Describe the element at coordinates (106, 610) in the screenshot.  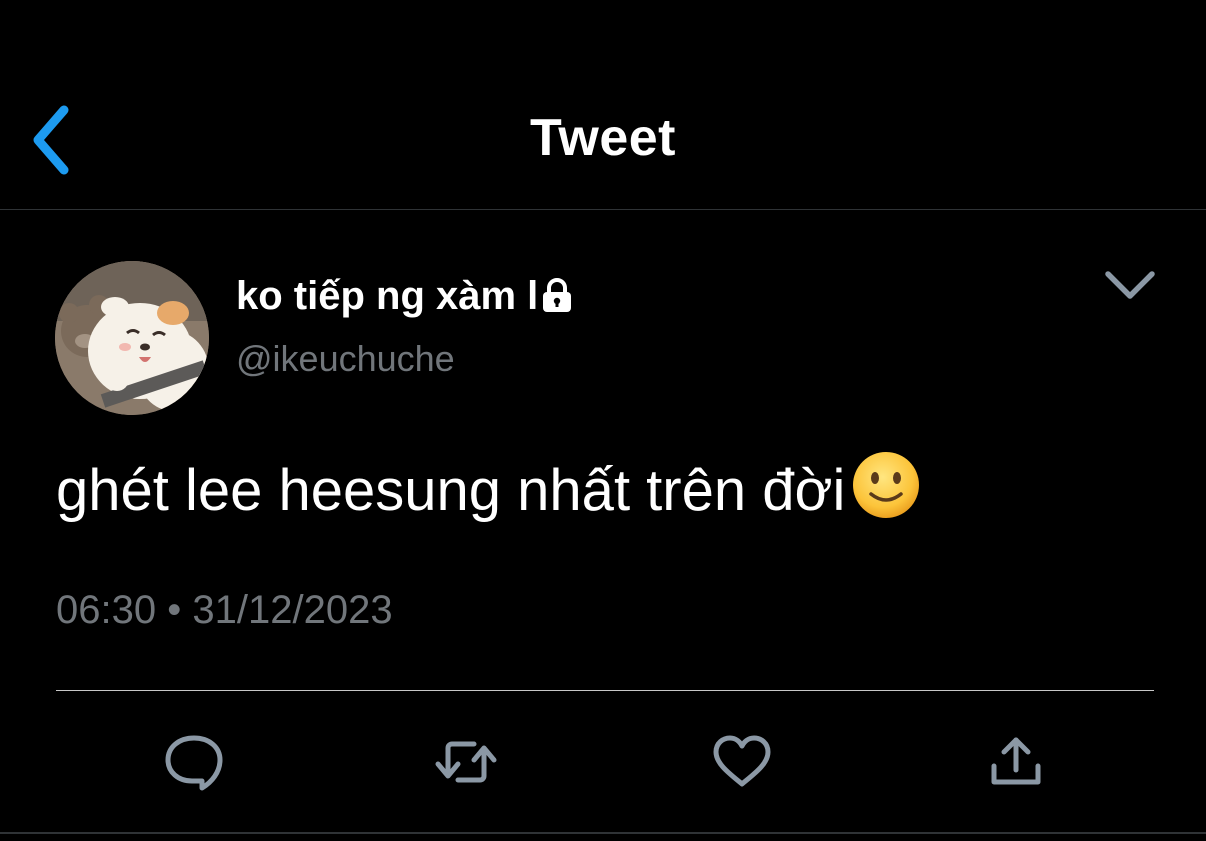
I see `tweet-time: 06:30` at that location.